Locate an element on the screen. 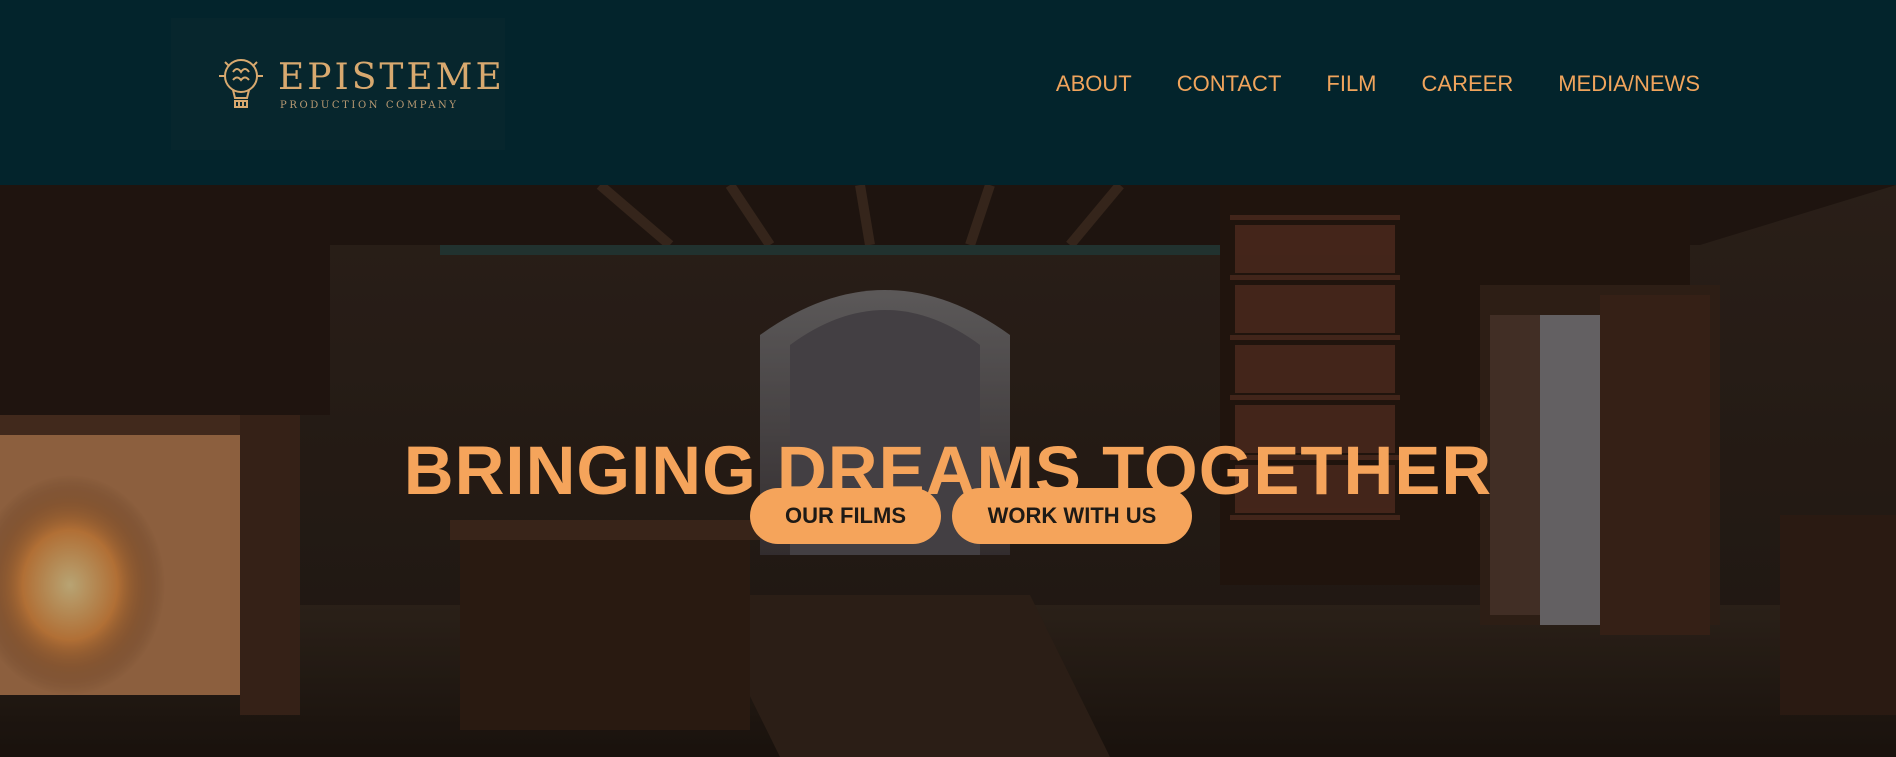  hero-title: BRINGING DREAMS TOGETHER is located at coordinates (948, 471).